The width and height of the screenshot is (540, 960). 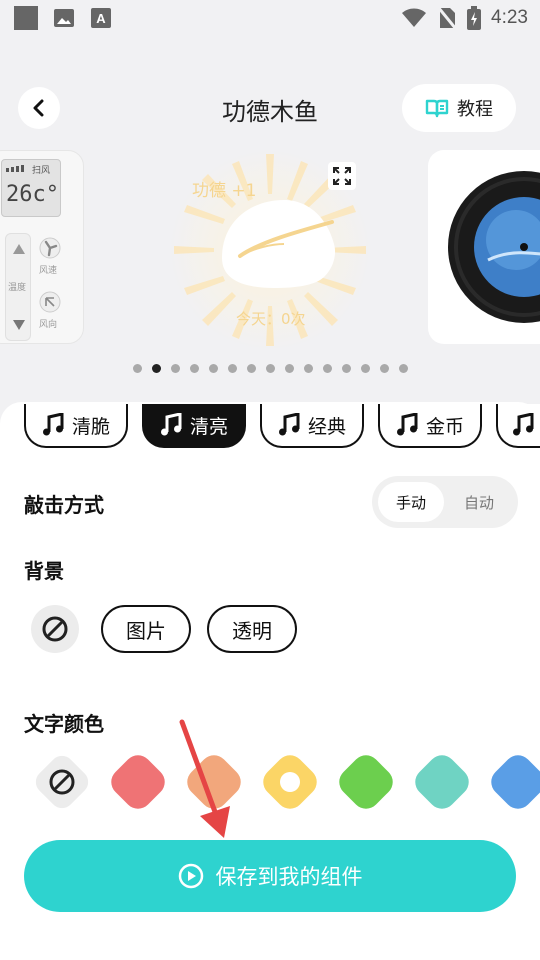 I want to click on background-image-button: 图片, so click(x=146, y=629).